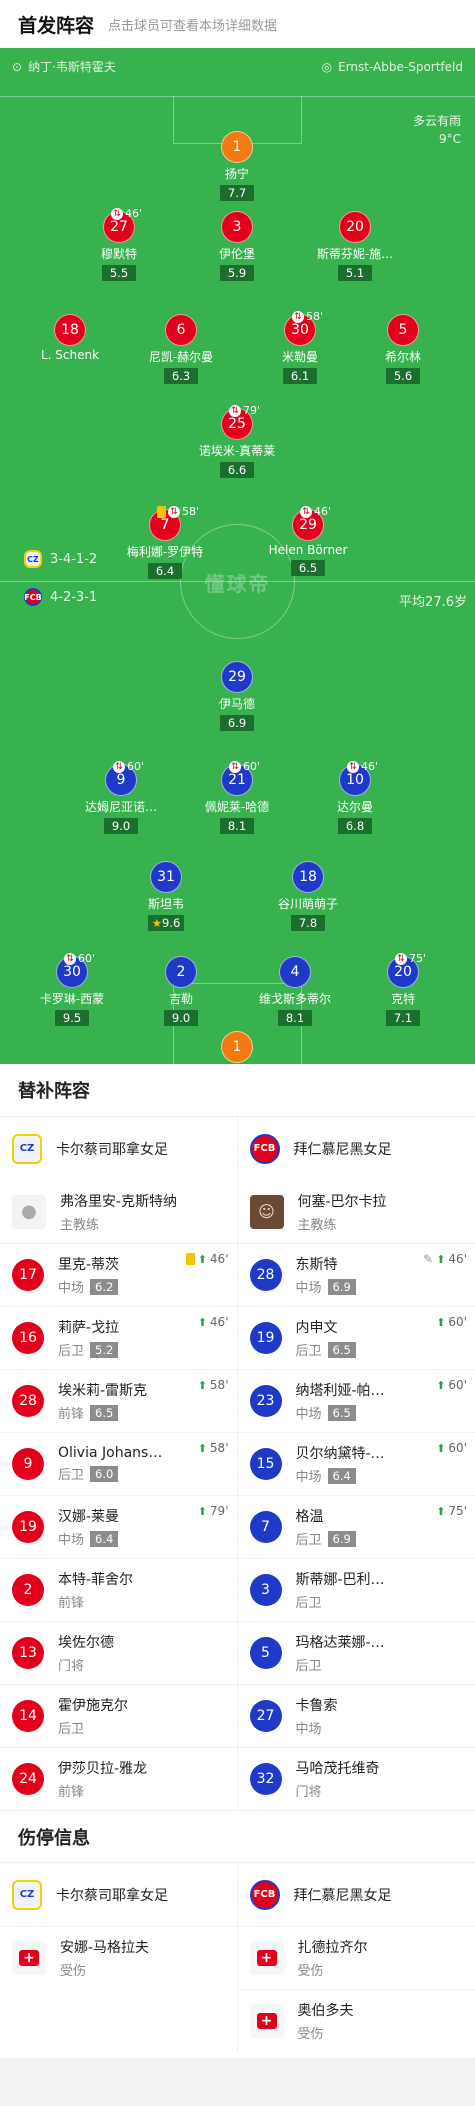  Describe the element at coordinates (356, 1463) in the screenshot. I see `sub-player-row: 15 贝尔纳黛特-… 中场 6.4 ⬆ 60'` at that location.